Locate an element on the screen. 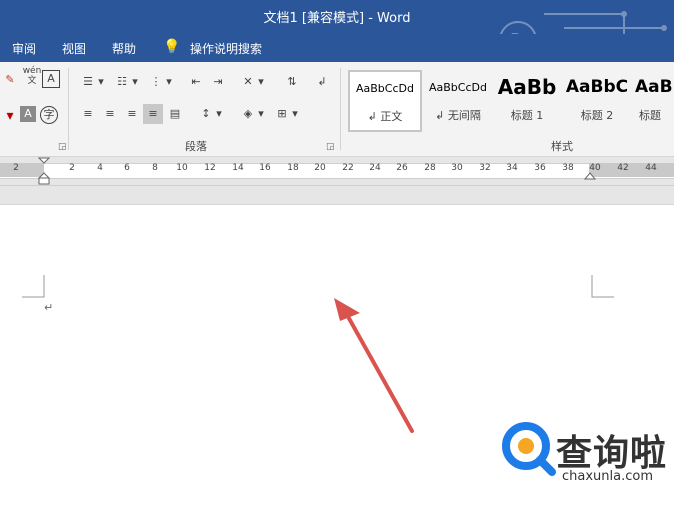 This screenshot has height=508, width=674. style-normal: AaBbCcDd ↲ 正文 is located at coordinates (385, 101).